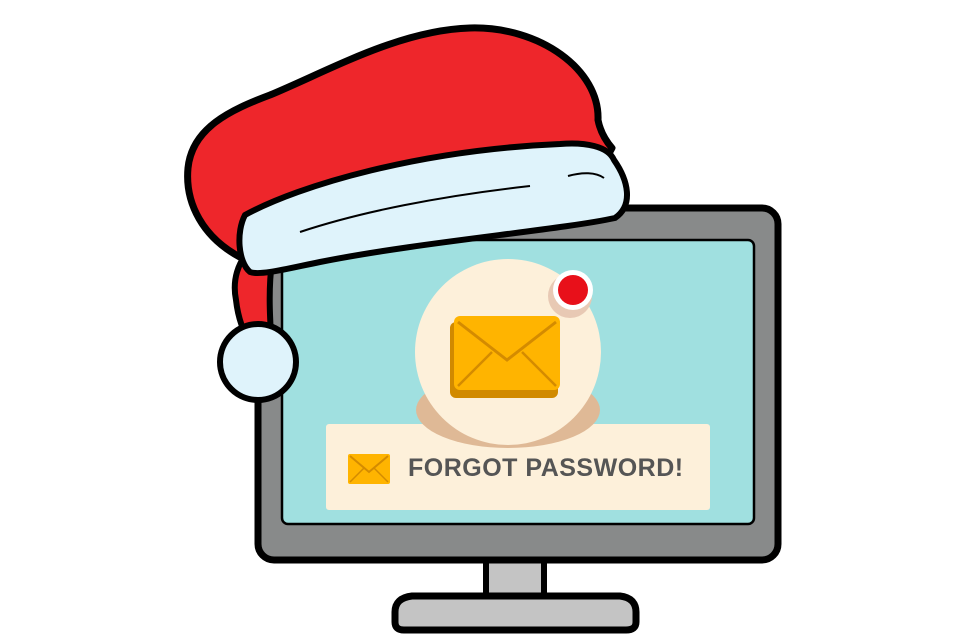  I want to click on monitor-stand, so click(515, 593).